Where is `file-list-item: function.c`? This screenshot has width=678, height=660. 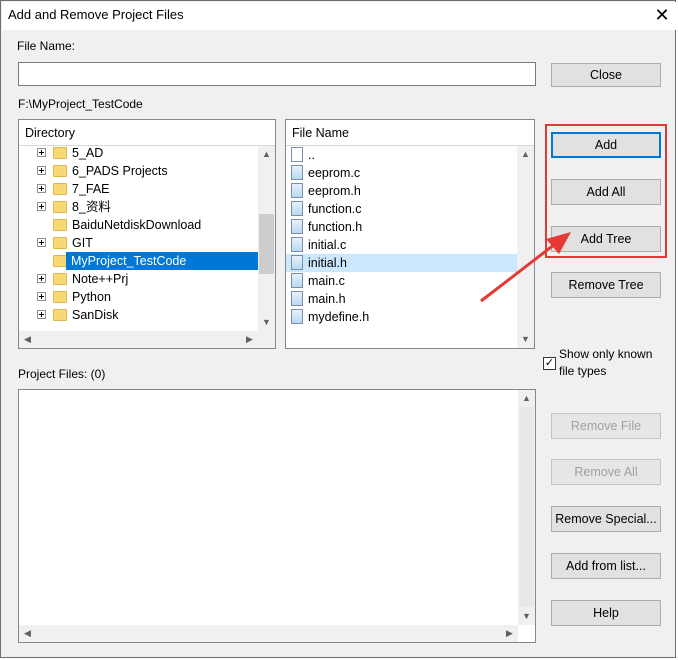 file-list-item: function.c is located at coordinates (401, 209).